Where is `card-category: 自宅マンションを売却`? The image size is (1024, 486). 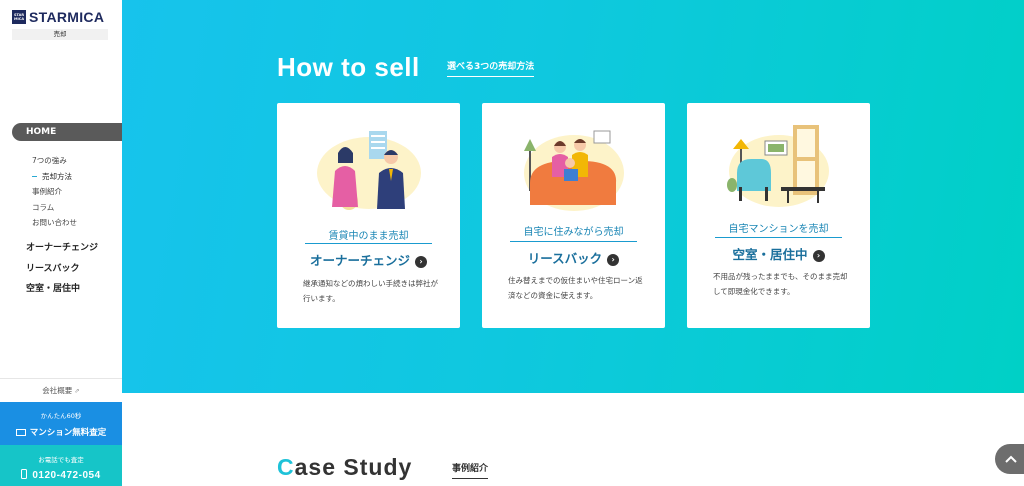
card-category: 自宅マンションを売却 is located at coordinates (778, 229).